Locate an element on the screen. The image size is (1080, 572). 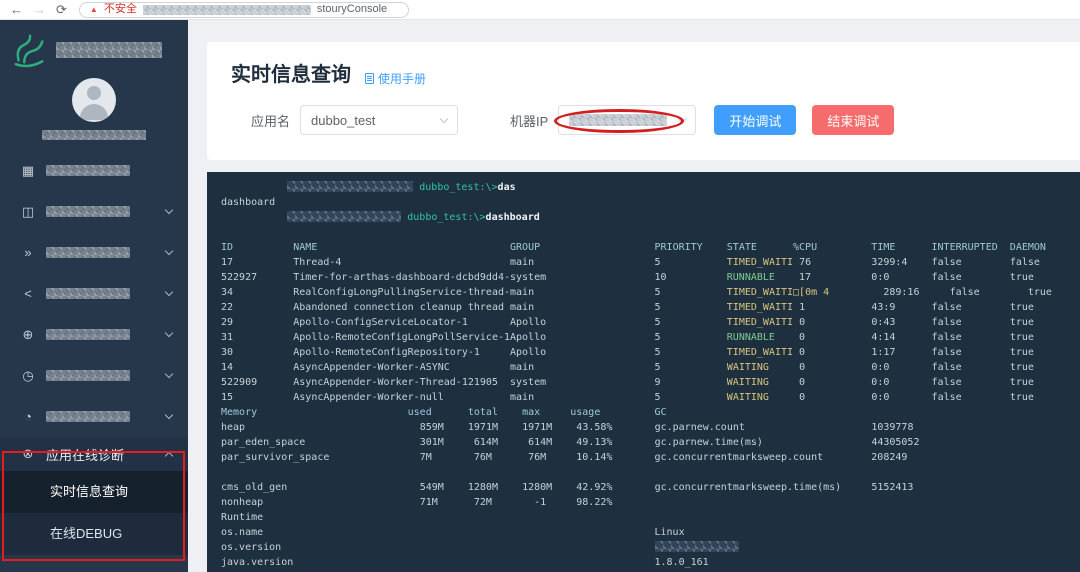
url-text: stouryConsole is located at coordinates (352, 9).